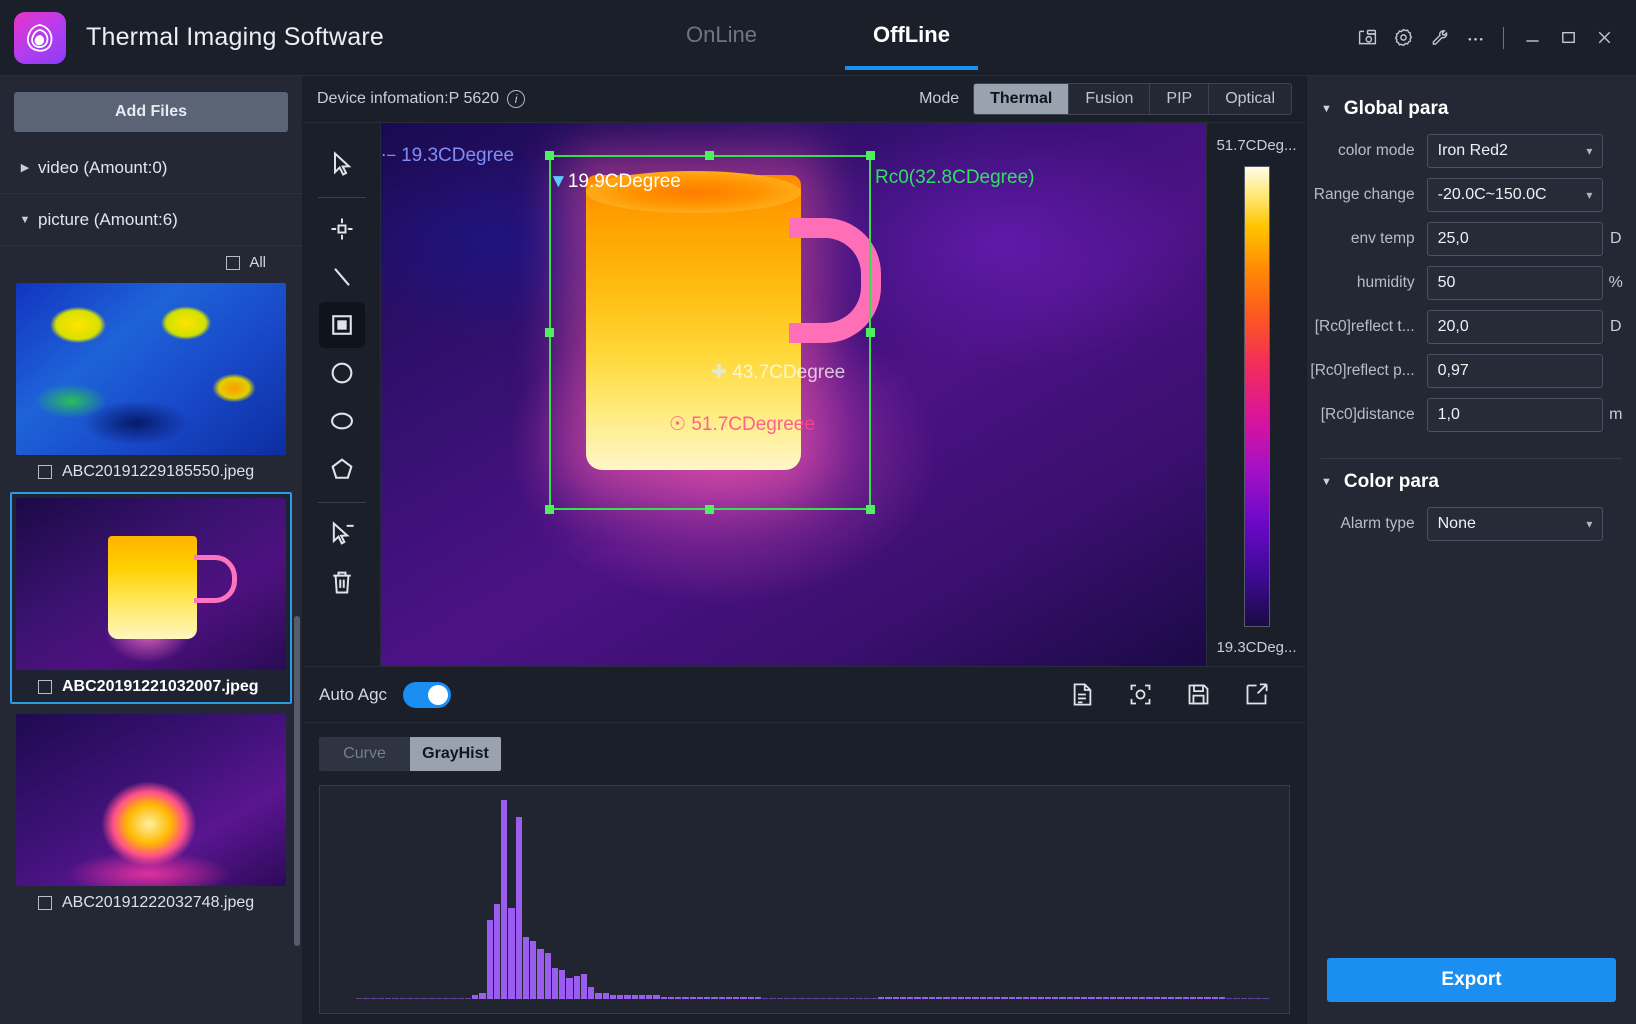  Describe the element at coordinates (151, 813) in the screenshot. I see `list-item: ABC20191222032748.jpeg` at that location.